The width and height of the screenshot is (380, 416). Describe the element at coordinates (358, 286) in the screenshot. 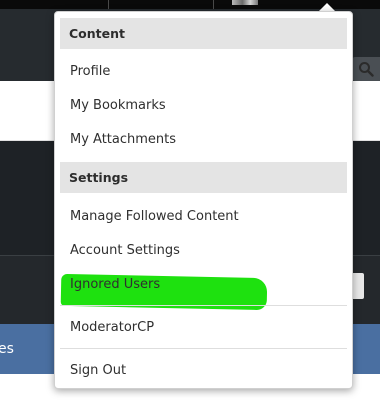

I see `side-tab` at that location.